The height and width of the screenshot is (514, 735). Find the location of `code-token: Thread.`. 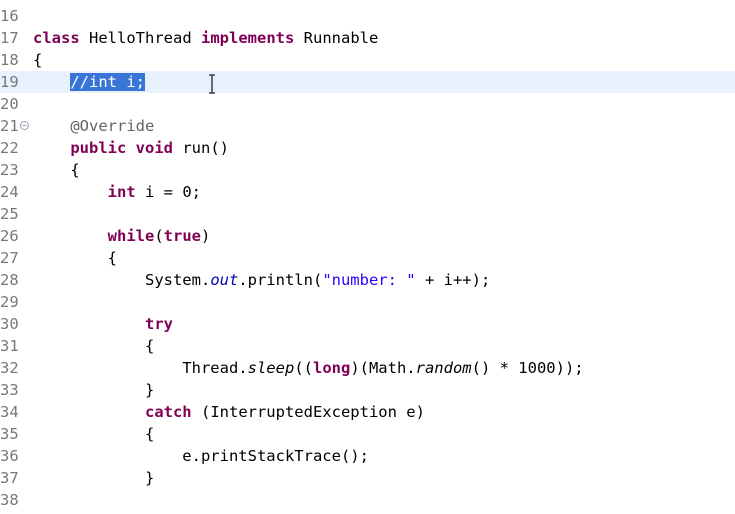

code-token: Thread. is located at coordinates (140, 368).